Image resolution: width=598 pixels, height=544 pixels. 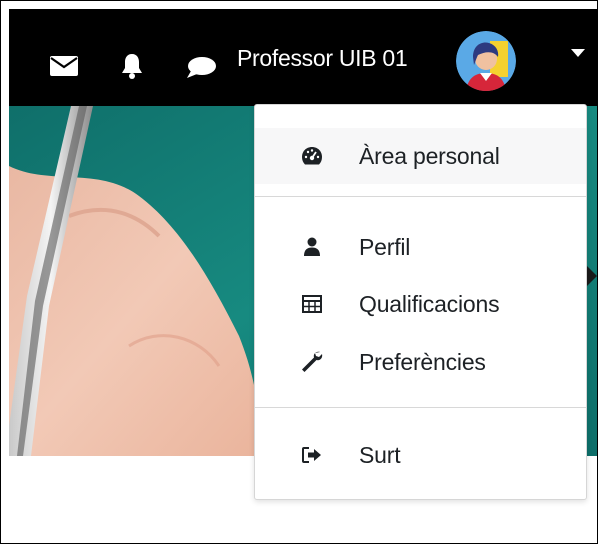 What do you see at coordinates (578, 53) in the screenshot?
I see `caret-down-icon` at bounding box center [578, 53].